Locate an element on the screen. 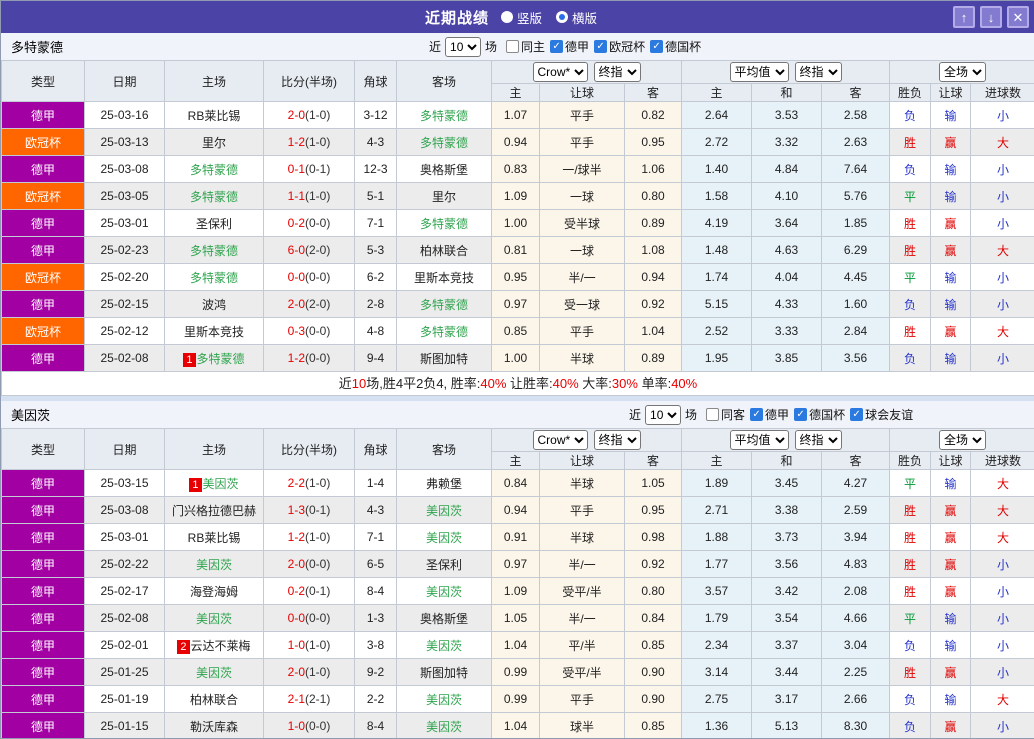  column-subheader: 胜负 is located at coordinates (910, 93).